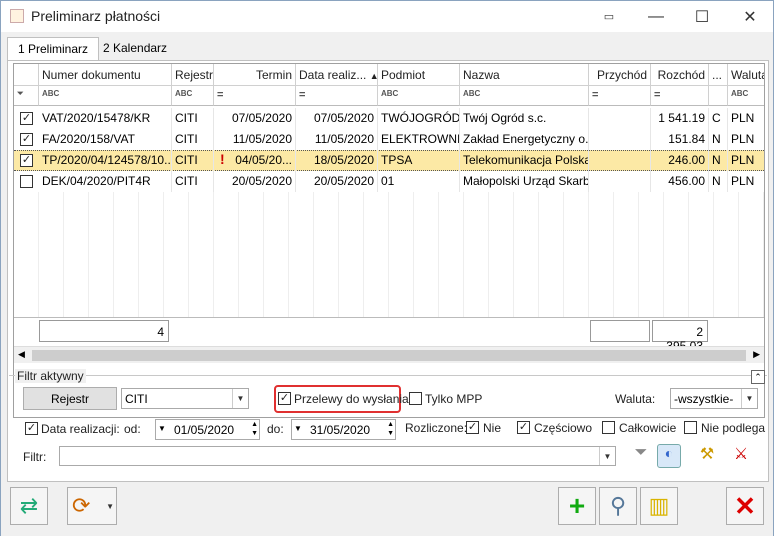 Image resolution: width=774 pixels, height=536 pixels. What do you see at coordinates (389, 335) in the screenshot?
I see `totals-row: 4 2 395.03` at bounding box center [389, 335].